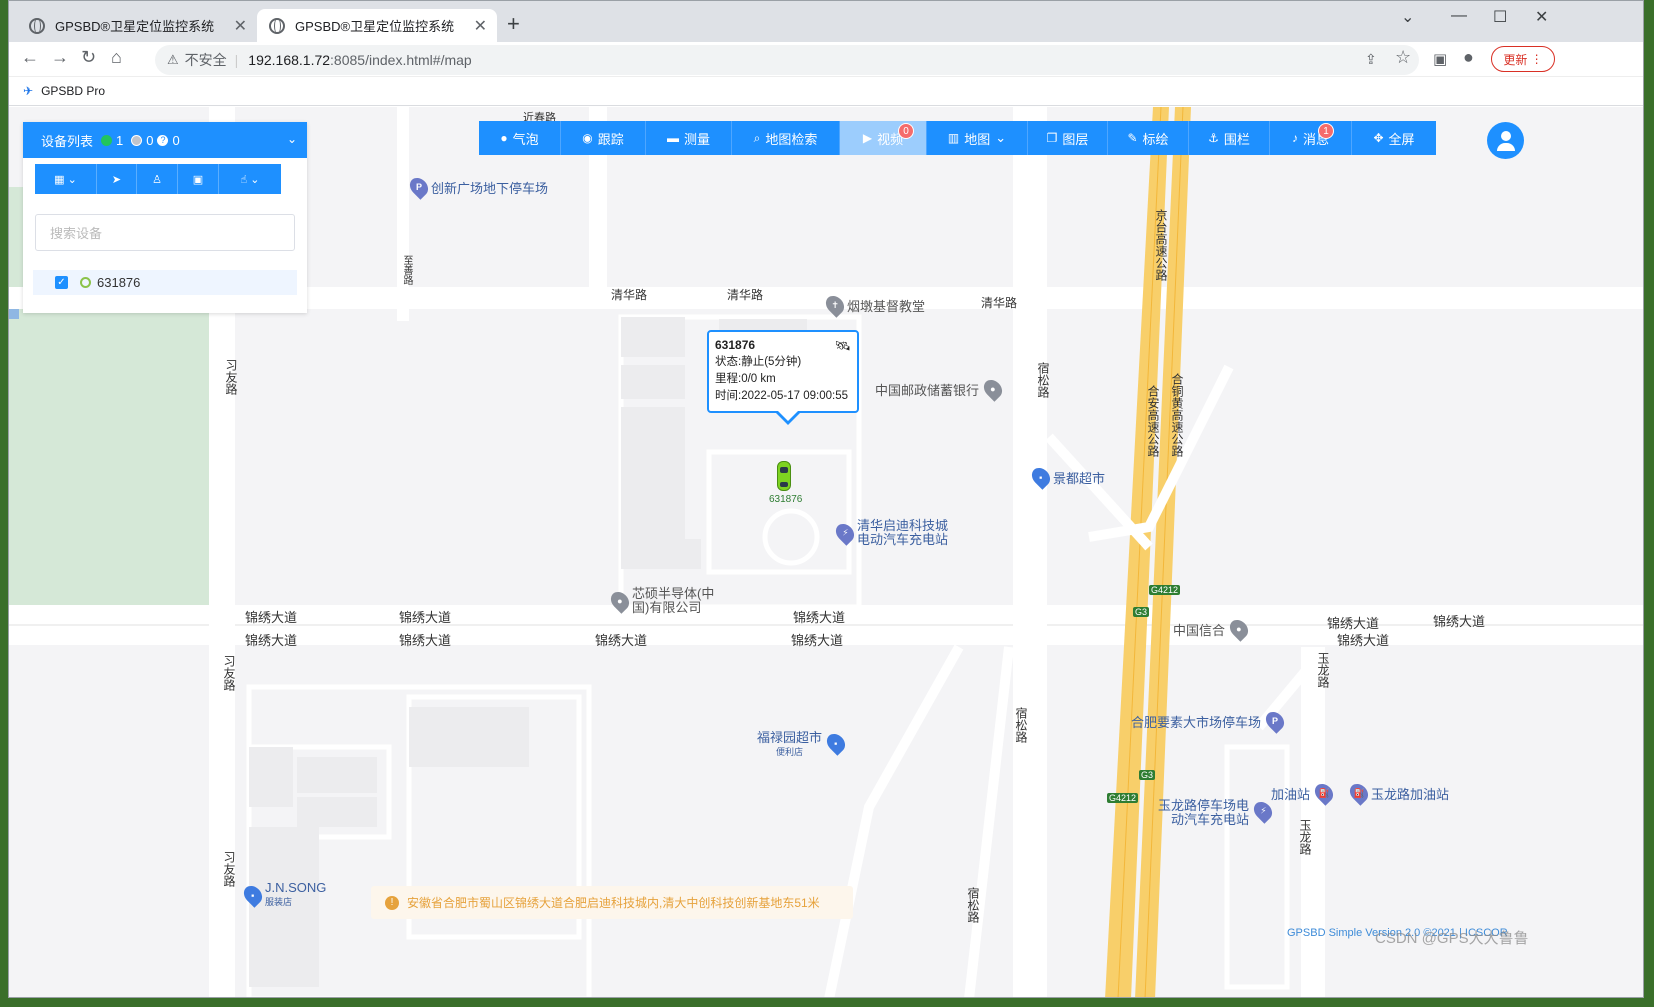  I want to click on bubble-button: ● 气泡, so click(520, 138).